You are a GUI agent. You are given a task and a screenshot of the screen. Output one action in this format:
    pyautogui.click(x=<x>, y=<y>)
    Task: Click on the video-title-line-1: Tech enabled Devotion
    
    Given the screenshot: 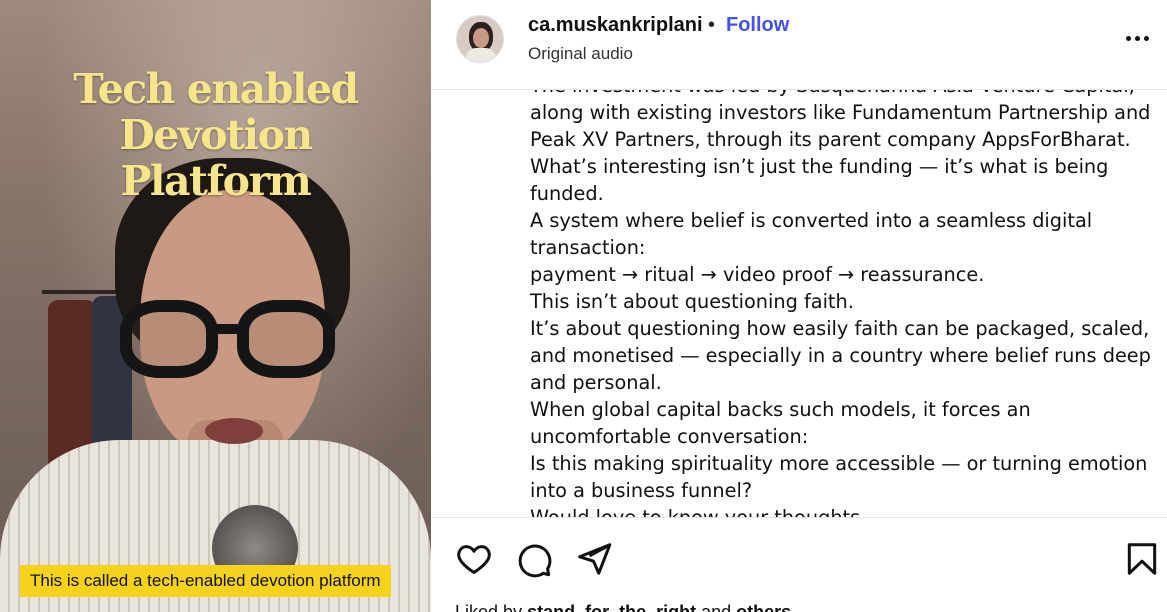 What is the action you would take?
    pyautogui.click(x=216, y=112)
    